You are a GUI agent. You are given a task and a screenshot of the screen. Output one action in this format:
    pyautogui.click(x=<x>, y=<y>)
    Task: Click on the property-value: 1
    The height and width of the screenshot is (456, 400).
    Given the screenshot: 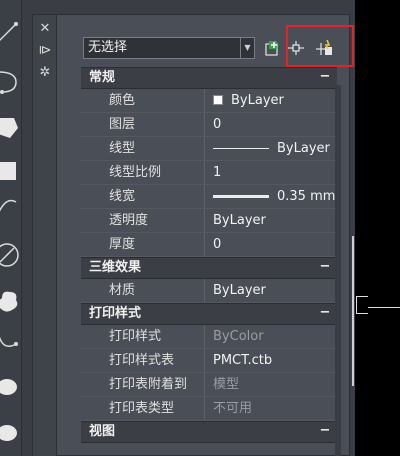 What is the action you would take?
    pyautogui.click(x=271, y=172)
    